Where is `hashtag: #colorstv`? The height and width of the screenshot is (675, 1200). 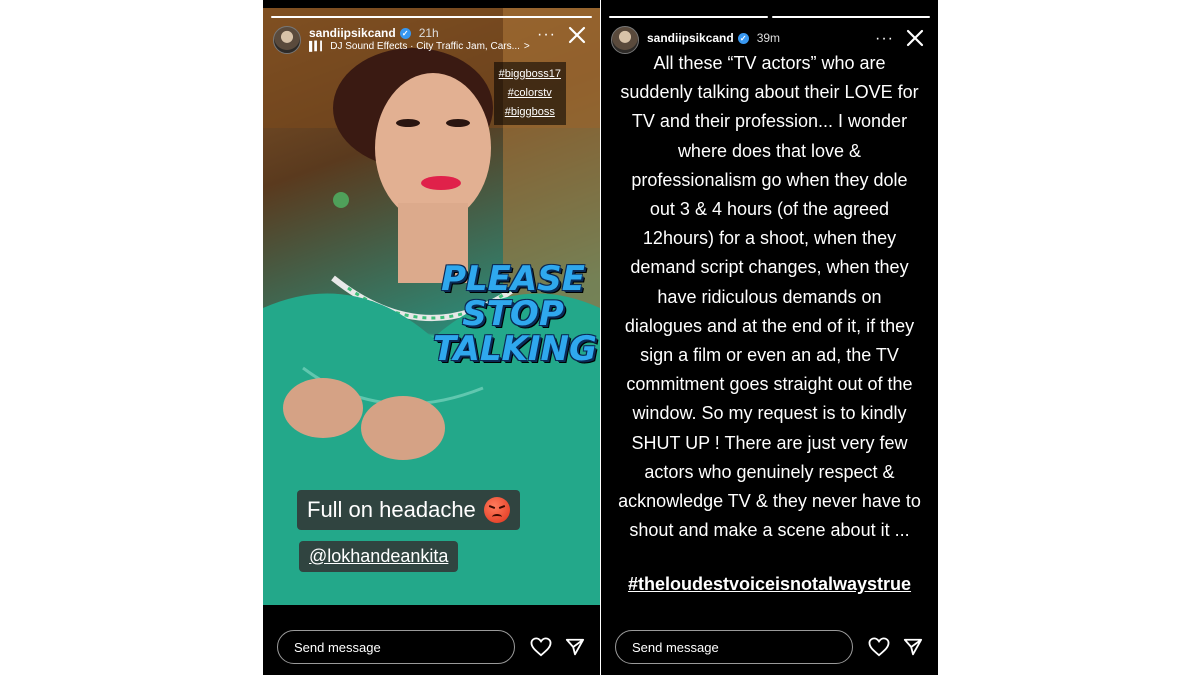
hashtag: #colorstv is located at coordinates (530, 93).